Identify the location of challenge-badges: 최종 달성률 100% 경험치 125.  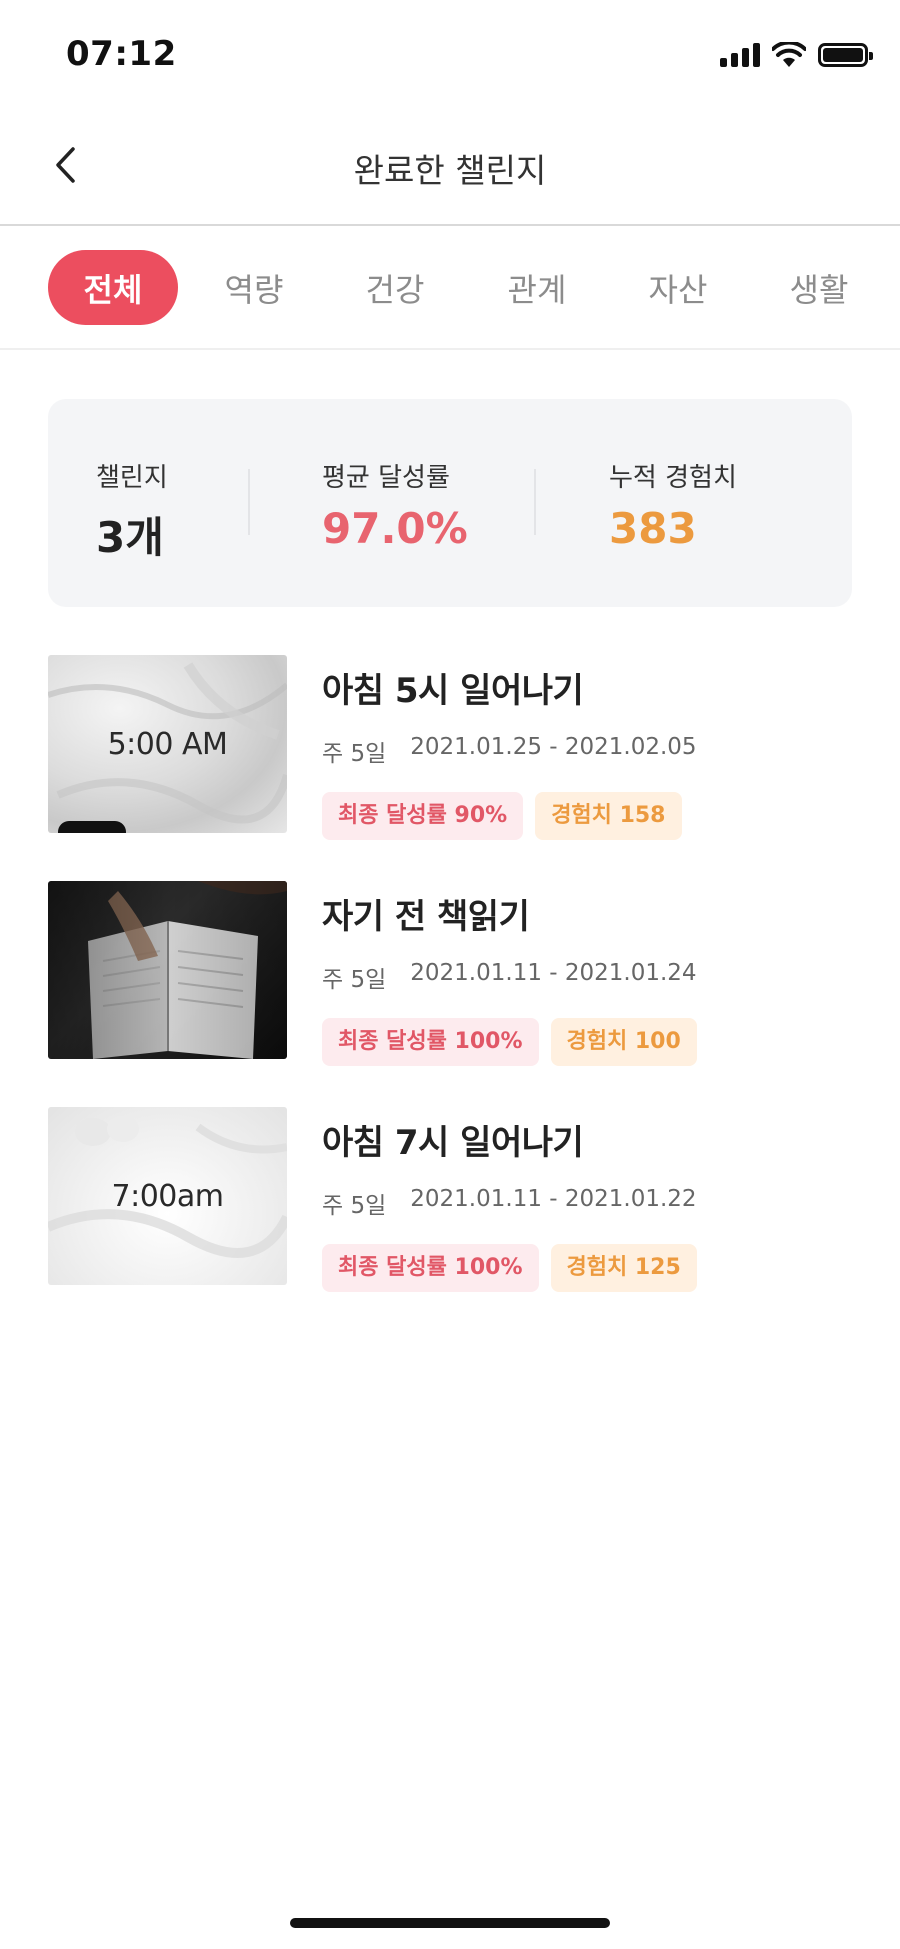
(509, 1268).